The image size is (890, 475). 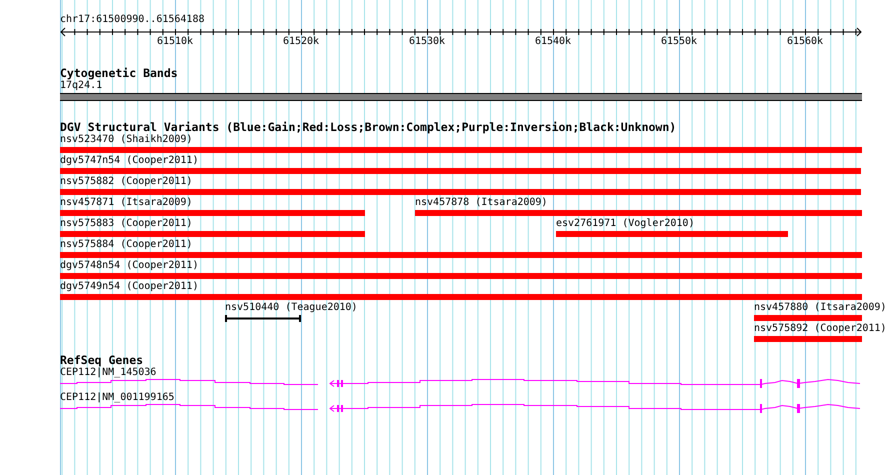 I want to click on variant-label: dgv5747n54 (Cooper2011), so click(x=129, y=161).